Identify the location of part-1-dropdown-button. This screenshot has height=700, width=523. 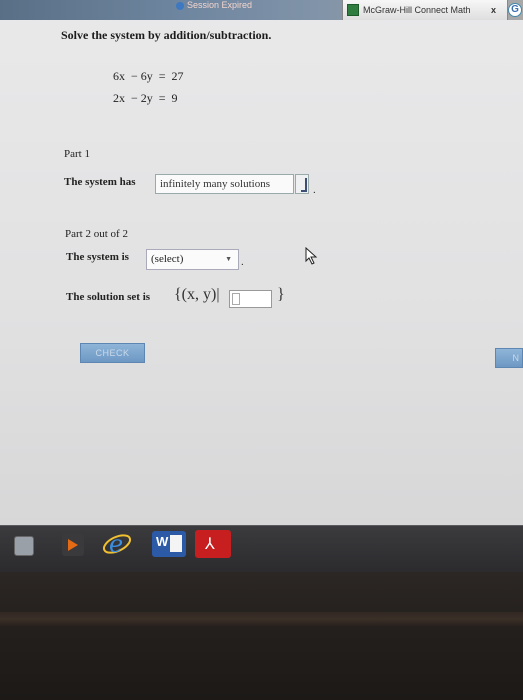
(302, 184).